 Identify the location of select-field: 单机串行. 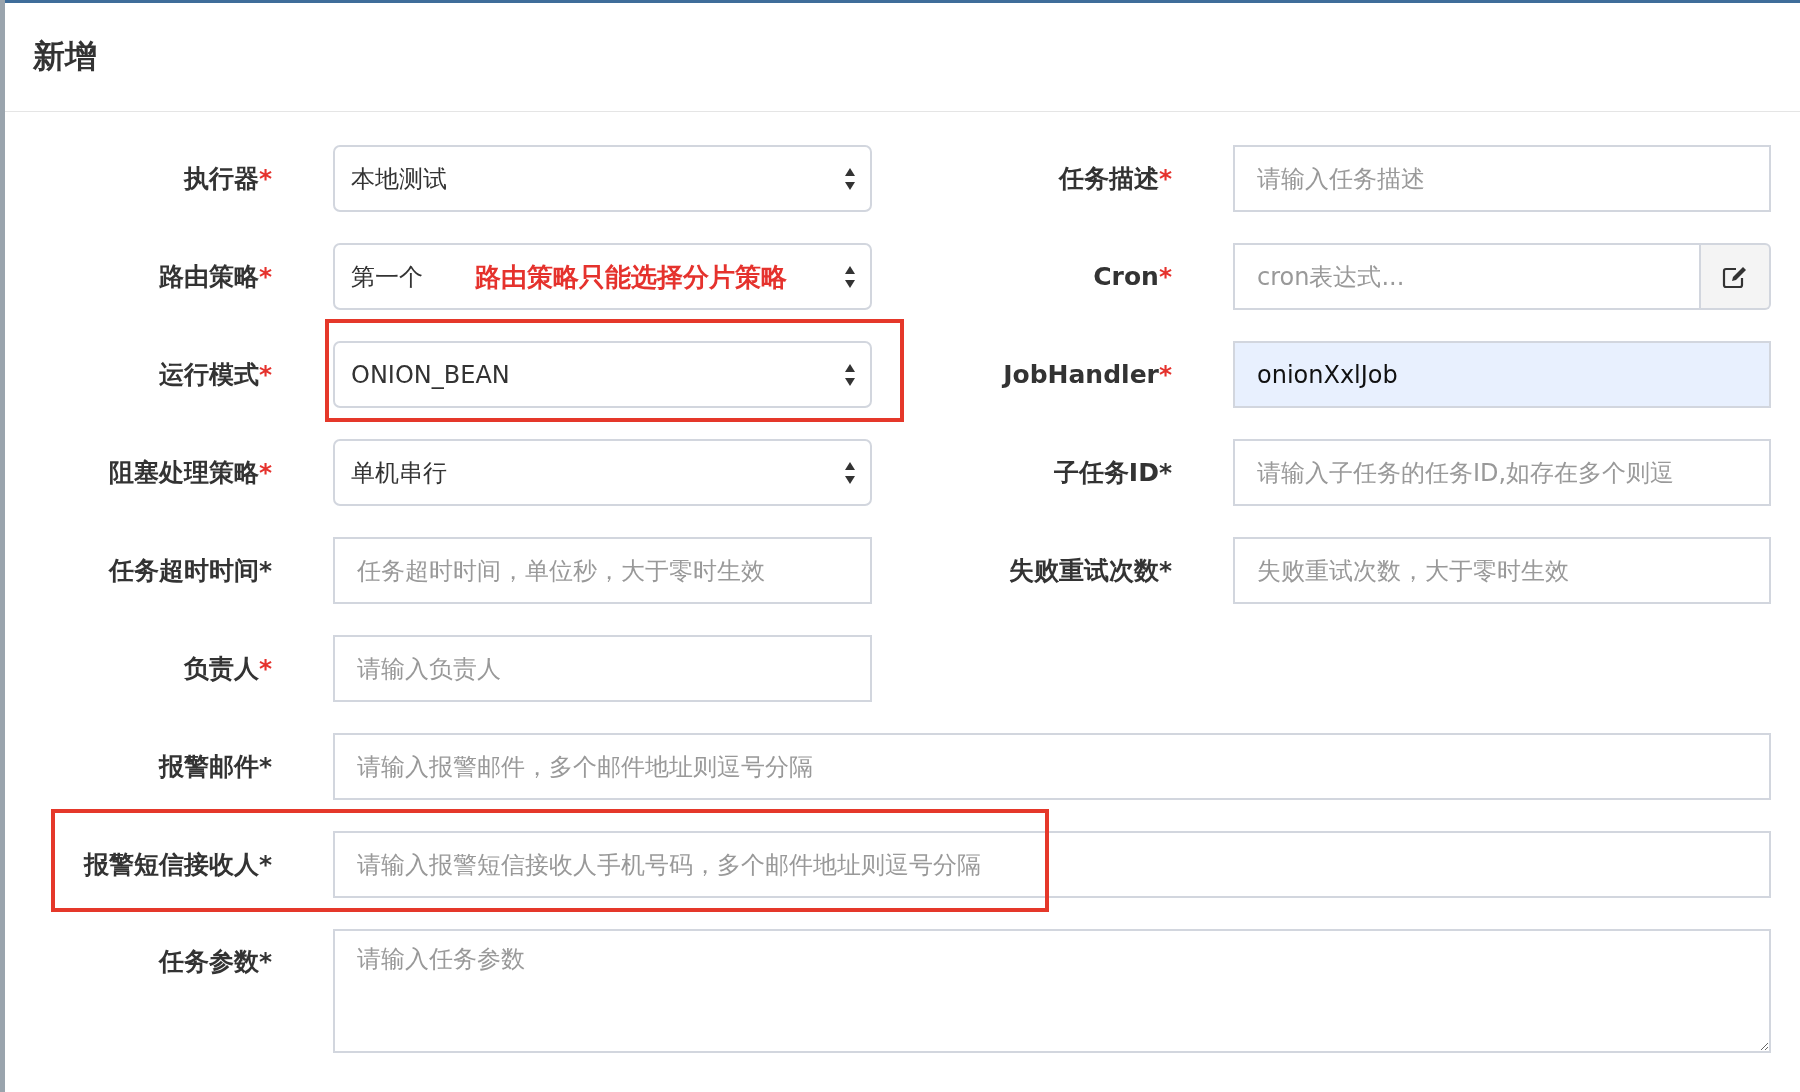
(602, 472).